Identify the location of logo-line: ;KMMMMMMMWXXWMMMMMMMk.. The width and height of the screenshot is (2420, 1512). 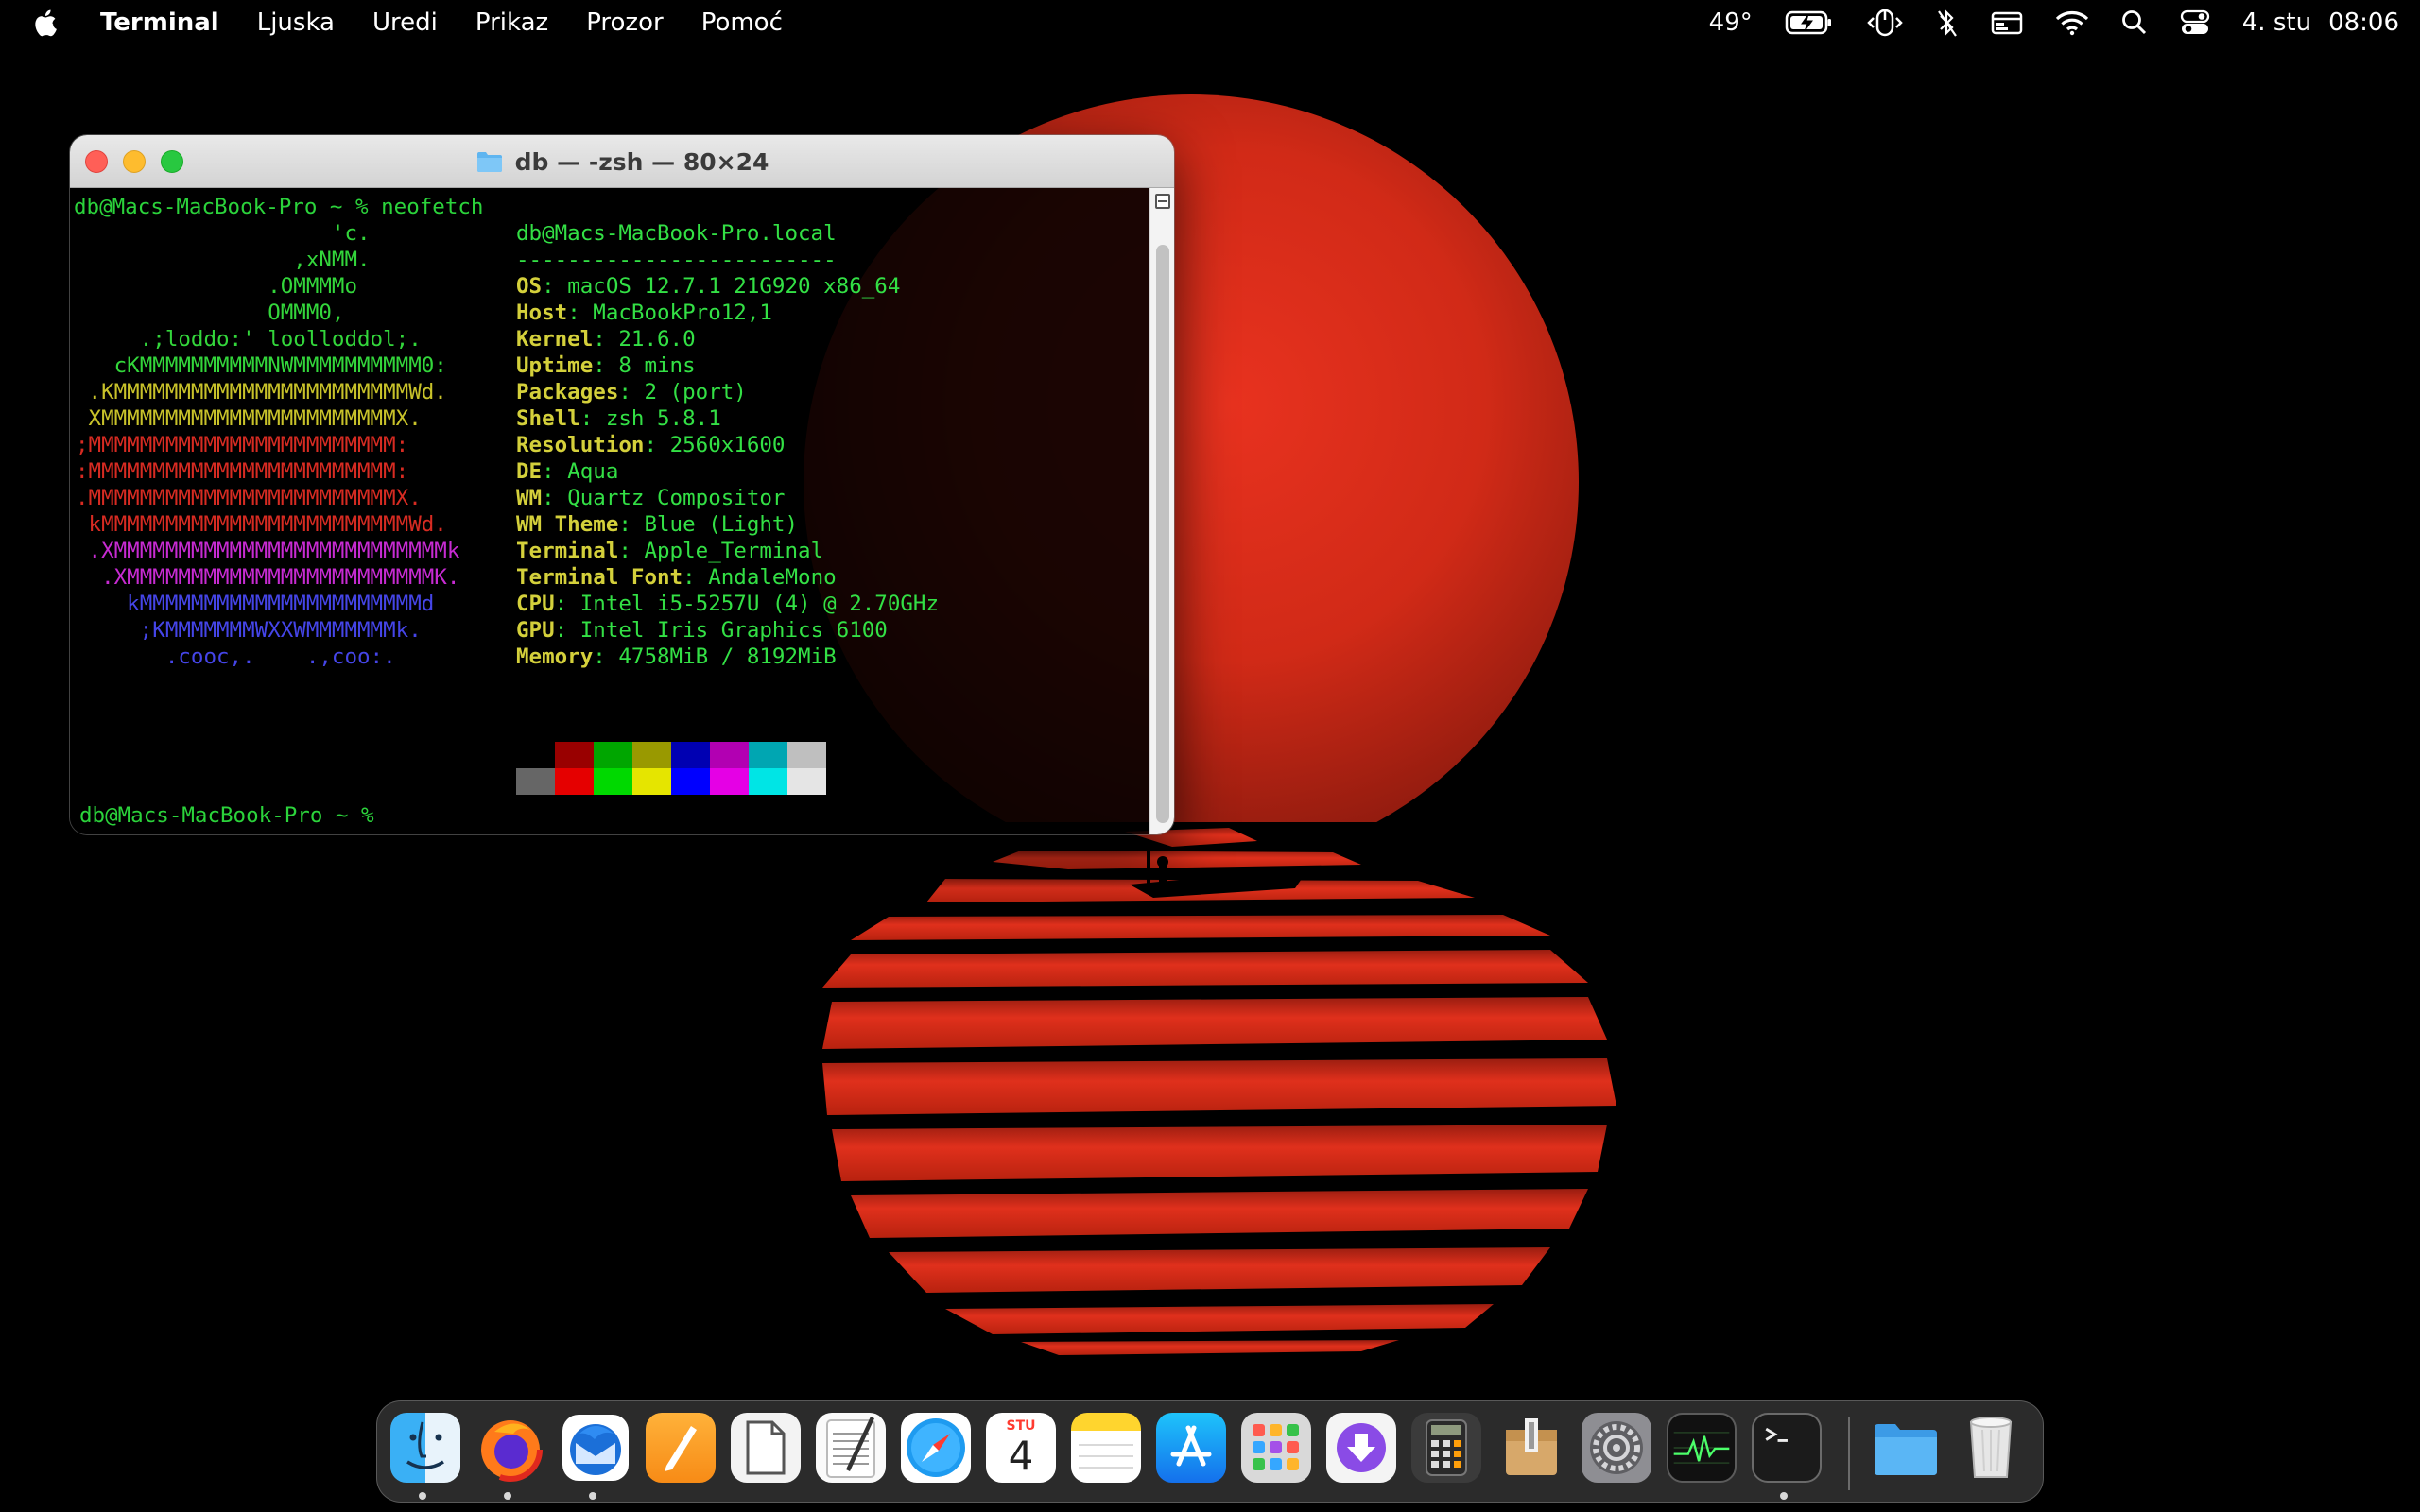
(249, 630).